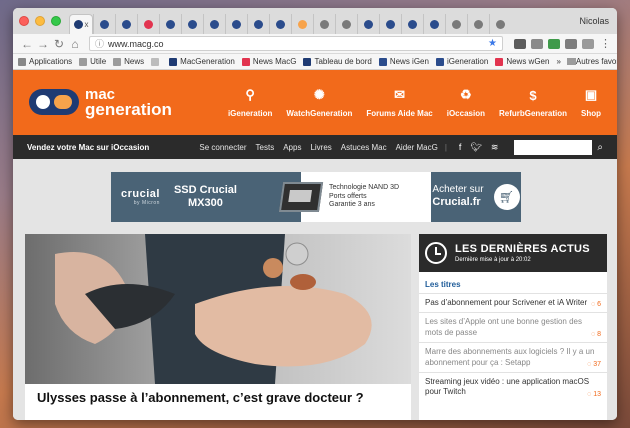 The image size is (630, 428). I want to click on site-logo: mac generation, so click(100, 102).